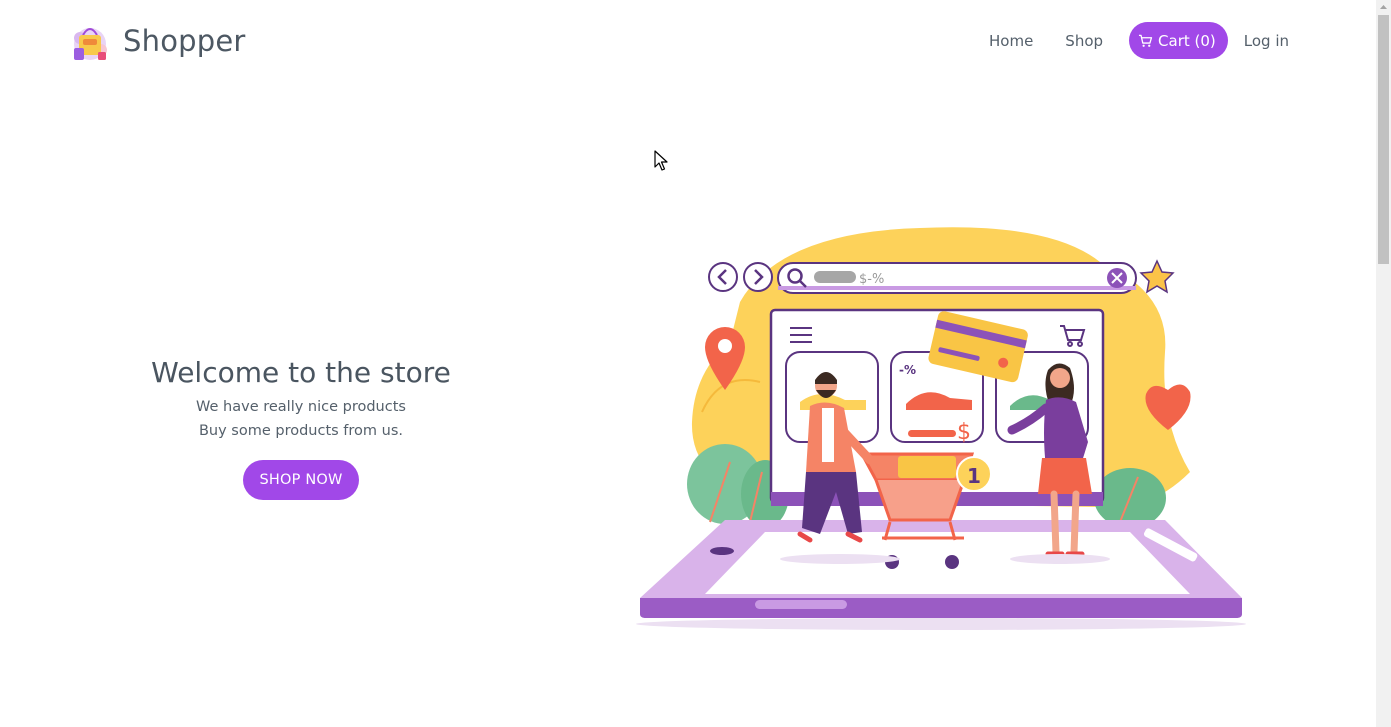  Describe the element at coordinates (301, 480) in the screenshot. I see `shop-now-button: SHOP NOW` at that location.